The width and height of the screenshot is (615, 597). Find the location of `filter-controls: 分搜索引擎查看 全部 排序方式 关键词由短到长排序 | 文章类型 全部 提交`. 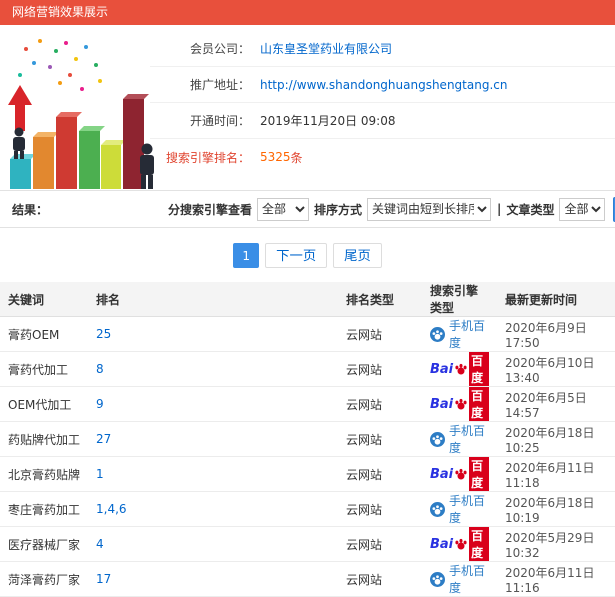

filter-controls: 分搜索引擎查看 全部 排序方式 关键词由短到长排序 | 文章类型 全部 提交 is located at coordinates (390, 209).